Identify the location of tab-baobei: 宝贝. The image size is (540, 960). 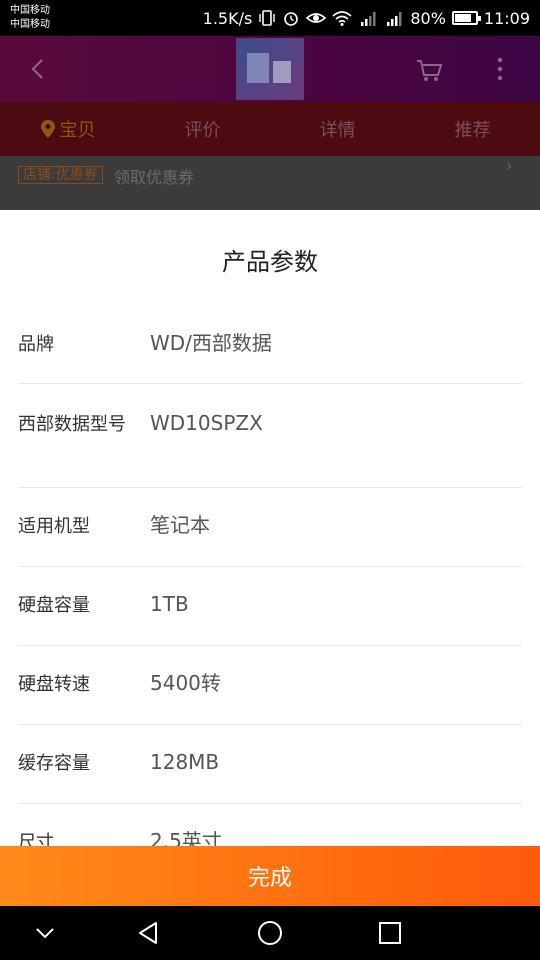
(67, 129).